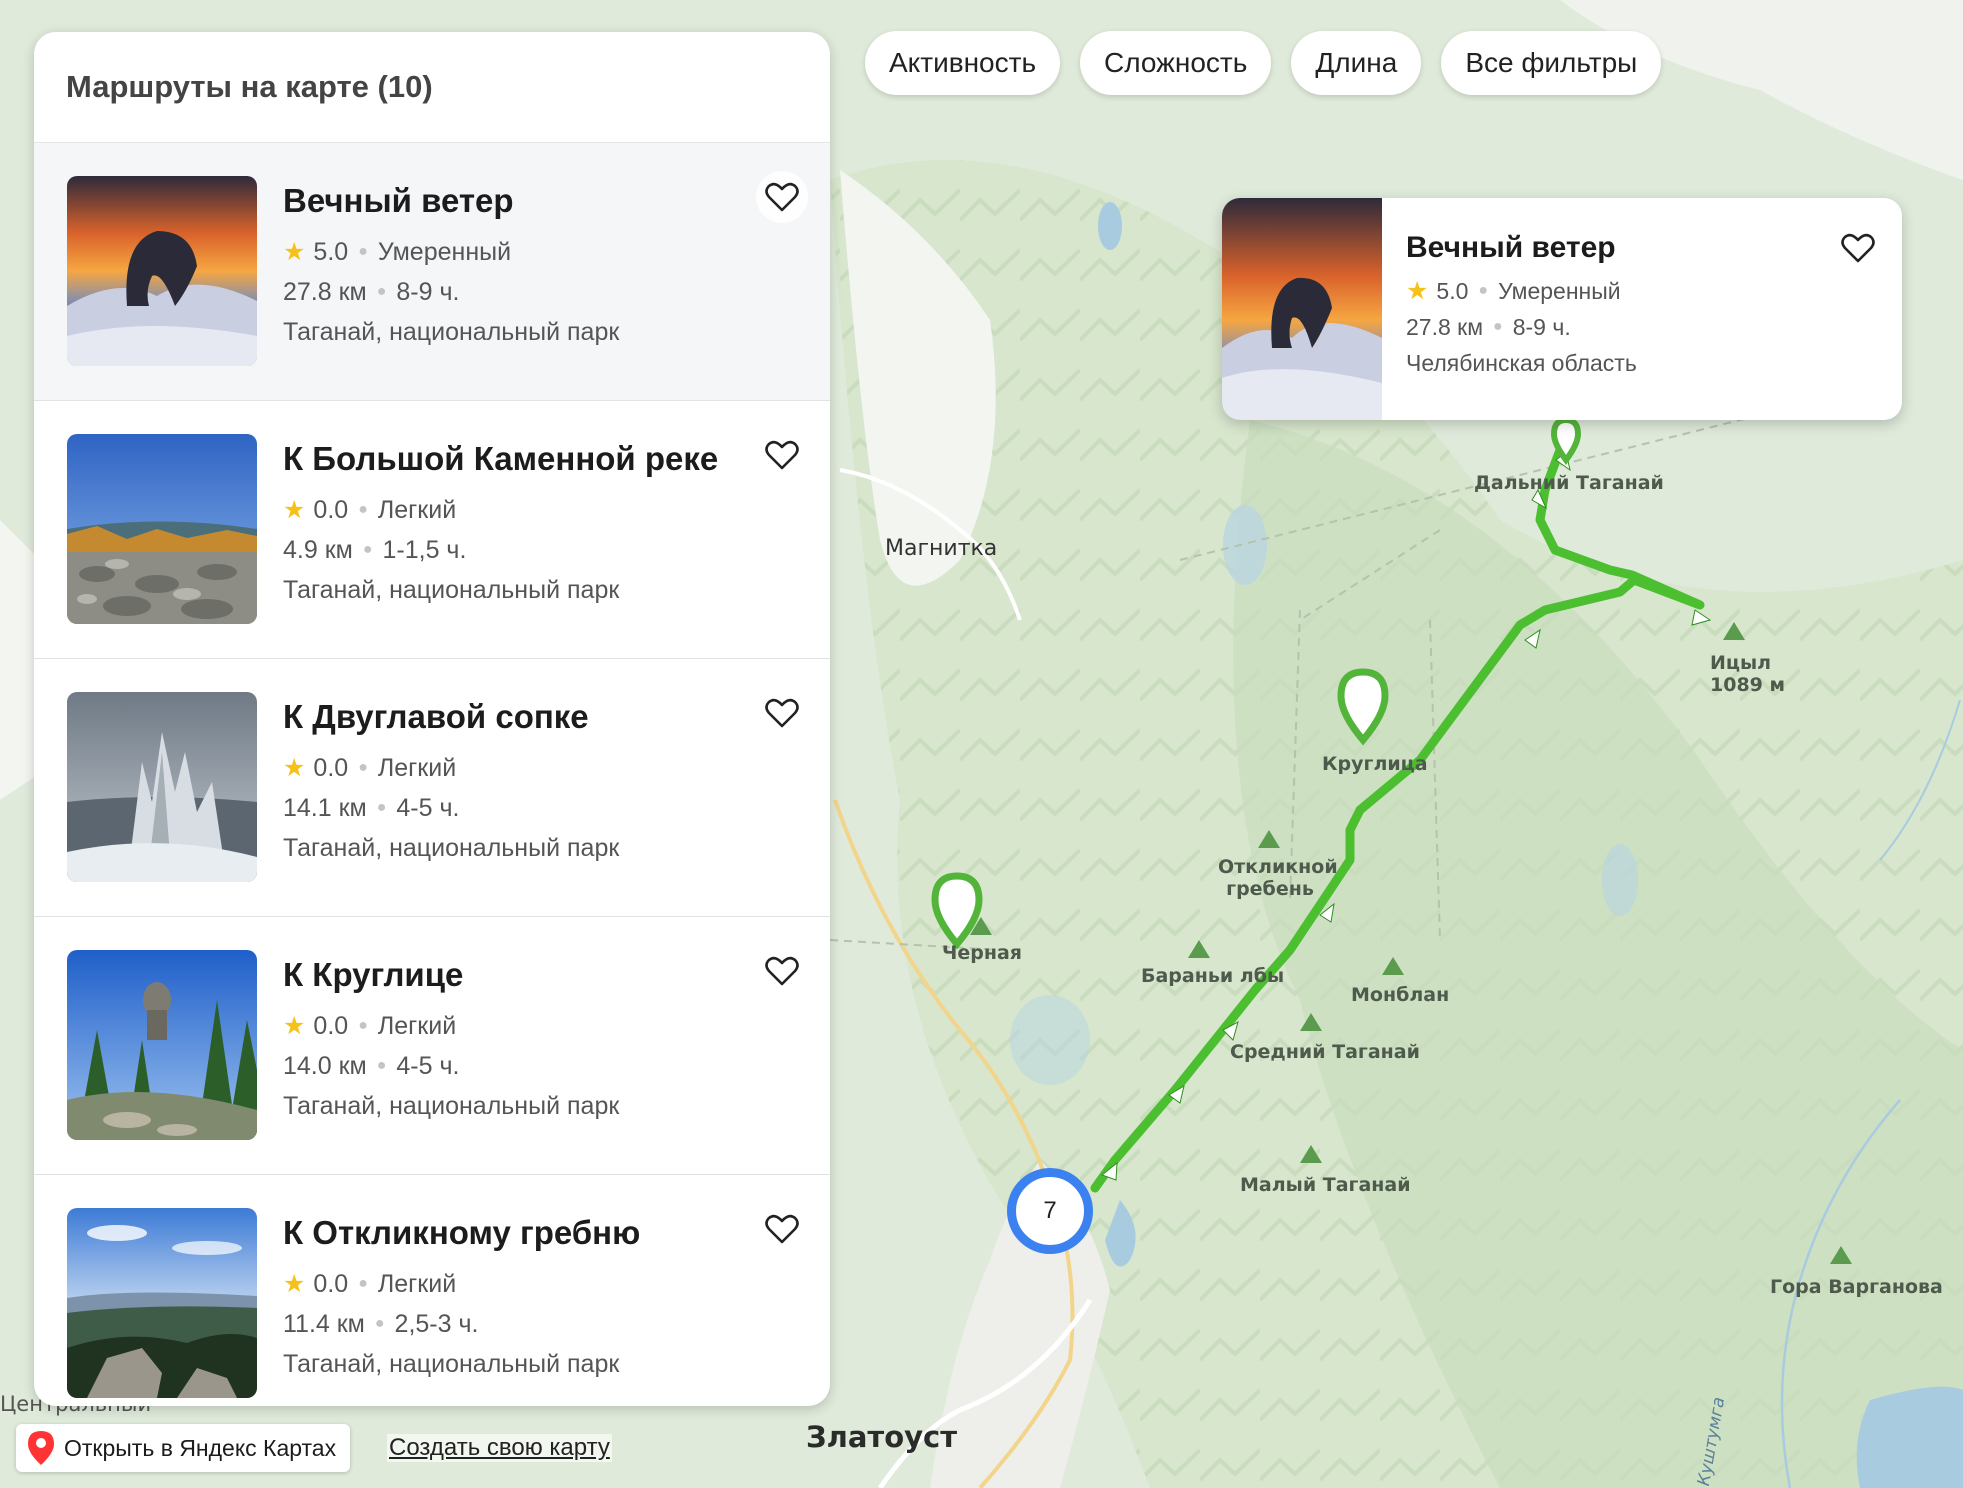  I want to click on popup-location: Челябинская область, so click(1521, 362).